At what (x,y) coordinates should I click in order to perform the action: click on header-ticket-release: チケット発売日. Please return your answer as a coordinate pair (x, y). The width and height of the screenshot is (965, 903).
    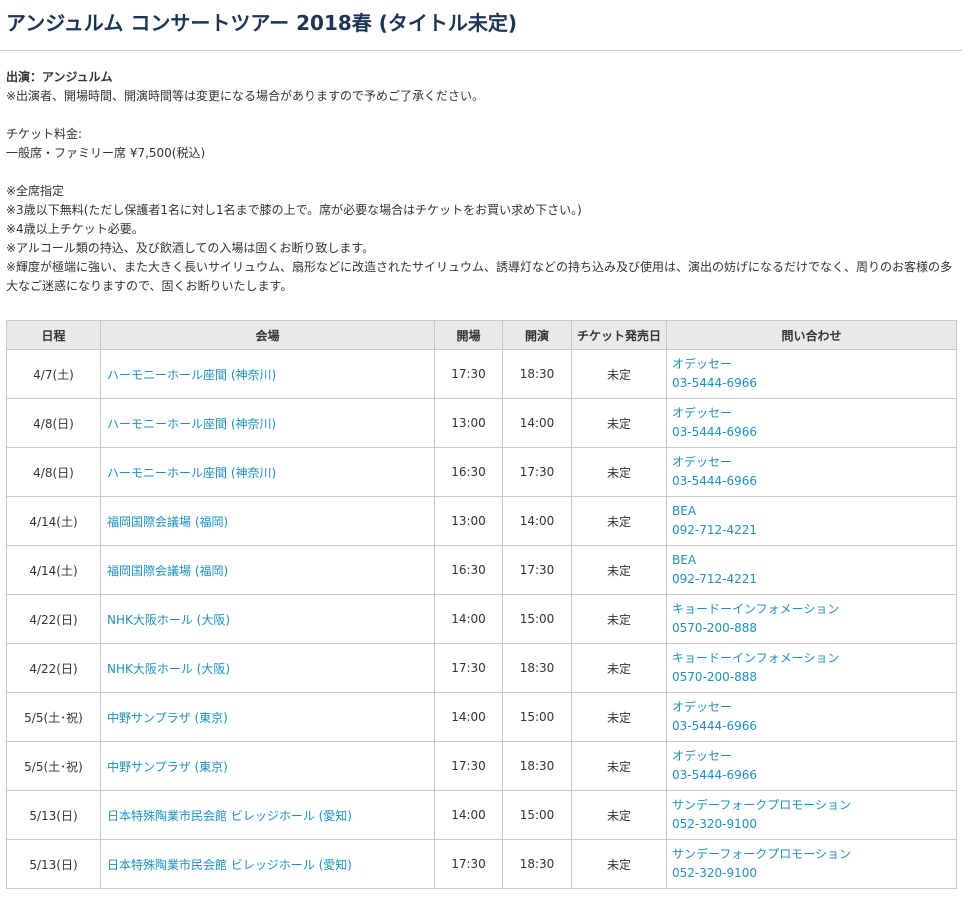
    Looking at the image, I should click on (619, 335).